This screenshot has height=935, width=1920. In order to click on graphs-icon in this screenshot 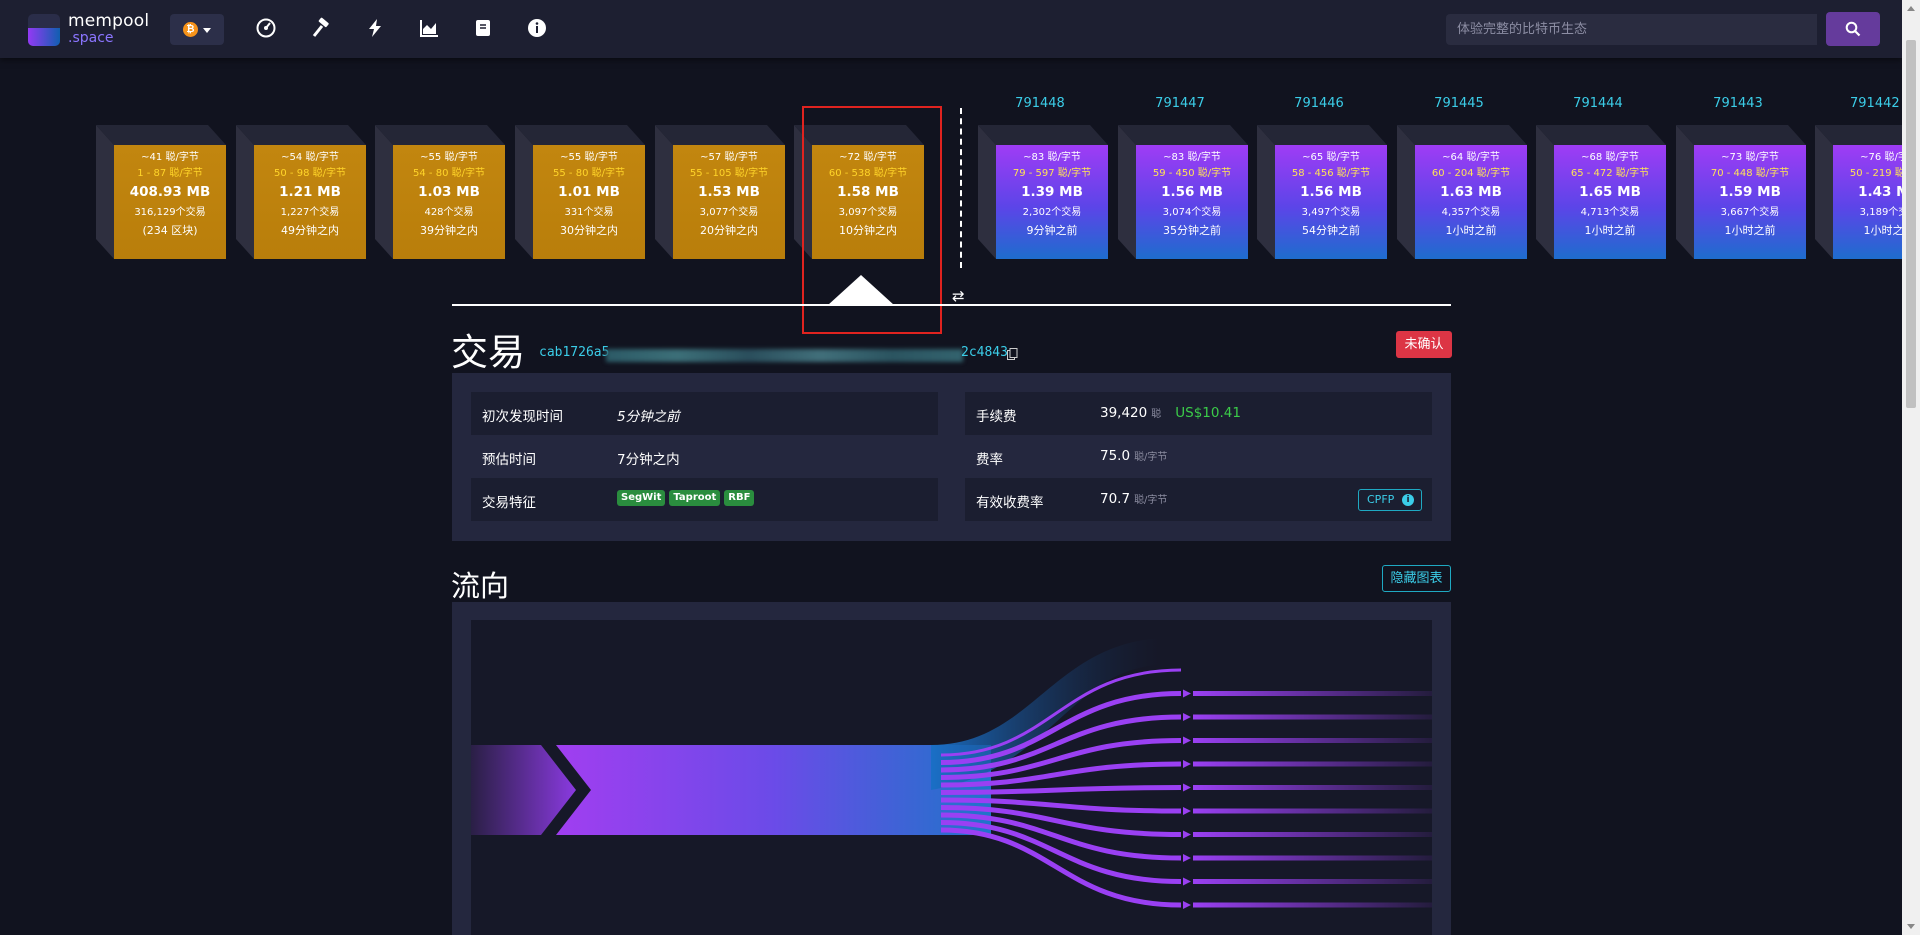, I will do `click(429, 28)`.